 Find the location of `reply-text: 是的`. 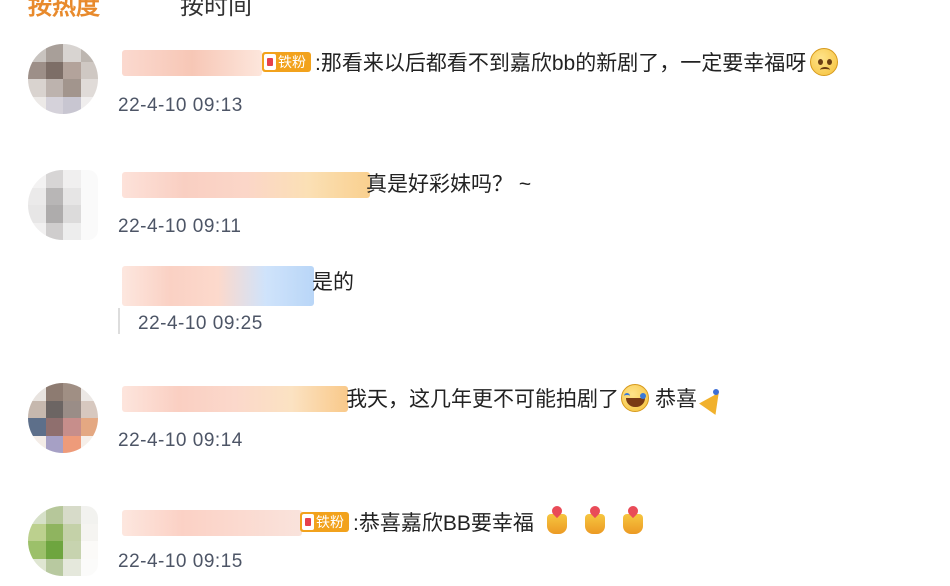

reply-text: 是的 is located at coordinates (333, 282).